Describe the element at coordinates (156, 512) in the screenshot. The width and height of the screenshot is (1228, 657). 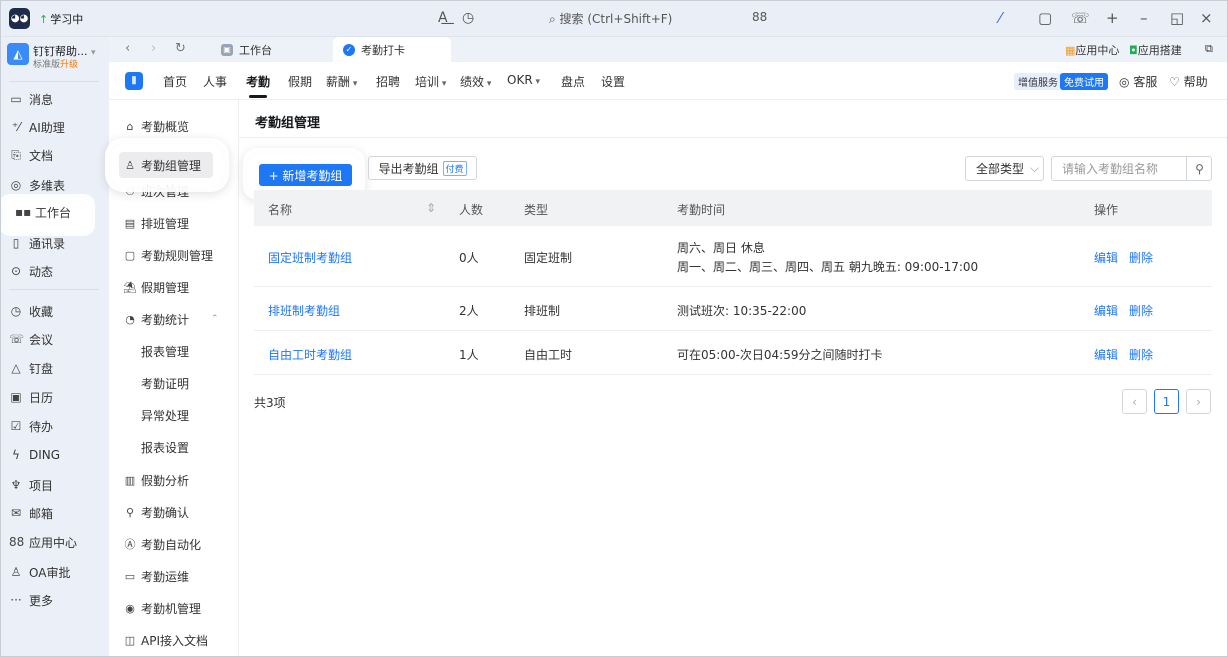
I see `side-menu-item-12: ⚲ 考勤确认` at that location.